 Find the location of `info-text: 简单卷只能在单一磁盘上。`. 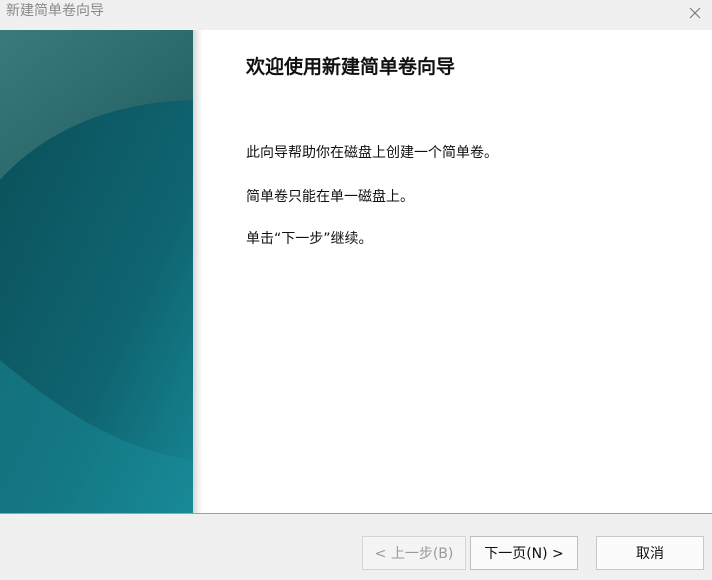

info-text: 简单卷只能在单一磁盘上。 is located at coordinates (330, 197).